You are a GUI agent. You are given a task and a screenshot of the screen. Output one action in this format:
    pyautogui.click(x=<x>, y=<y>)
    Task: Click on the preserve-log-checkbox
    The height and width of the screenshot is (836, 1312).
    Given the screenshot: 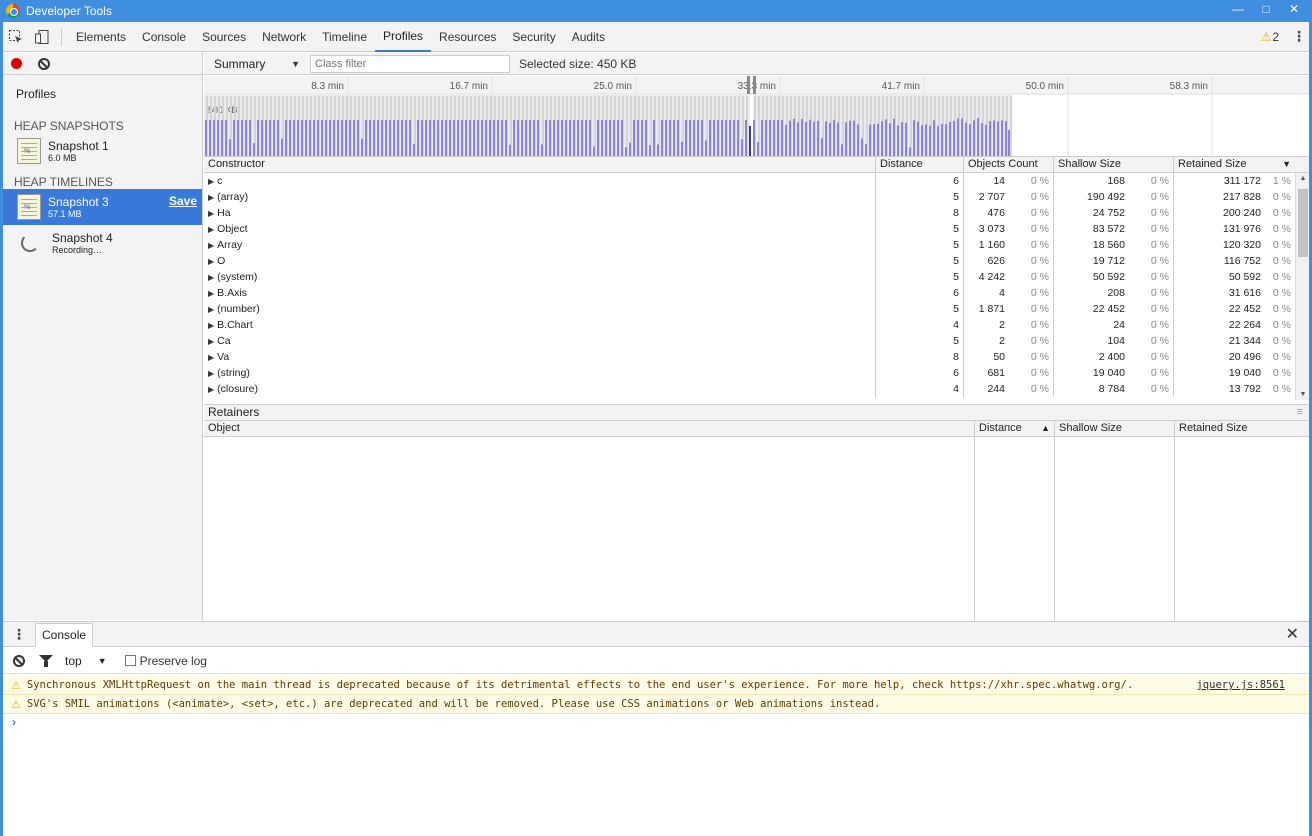 What is the action you would take?
    pyautogui.click(x=130, y=660)
    